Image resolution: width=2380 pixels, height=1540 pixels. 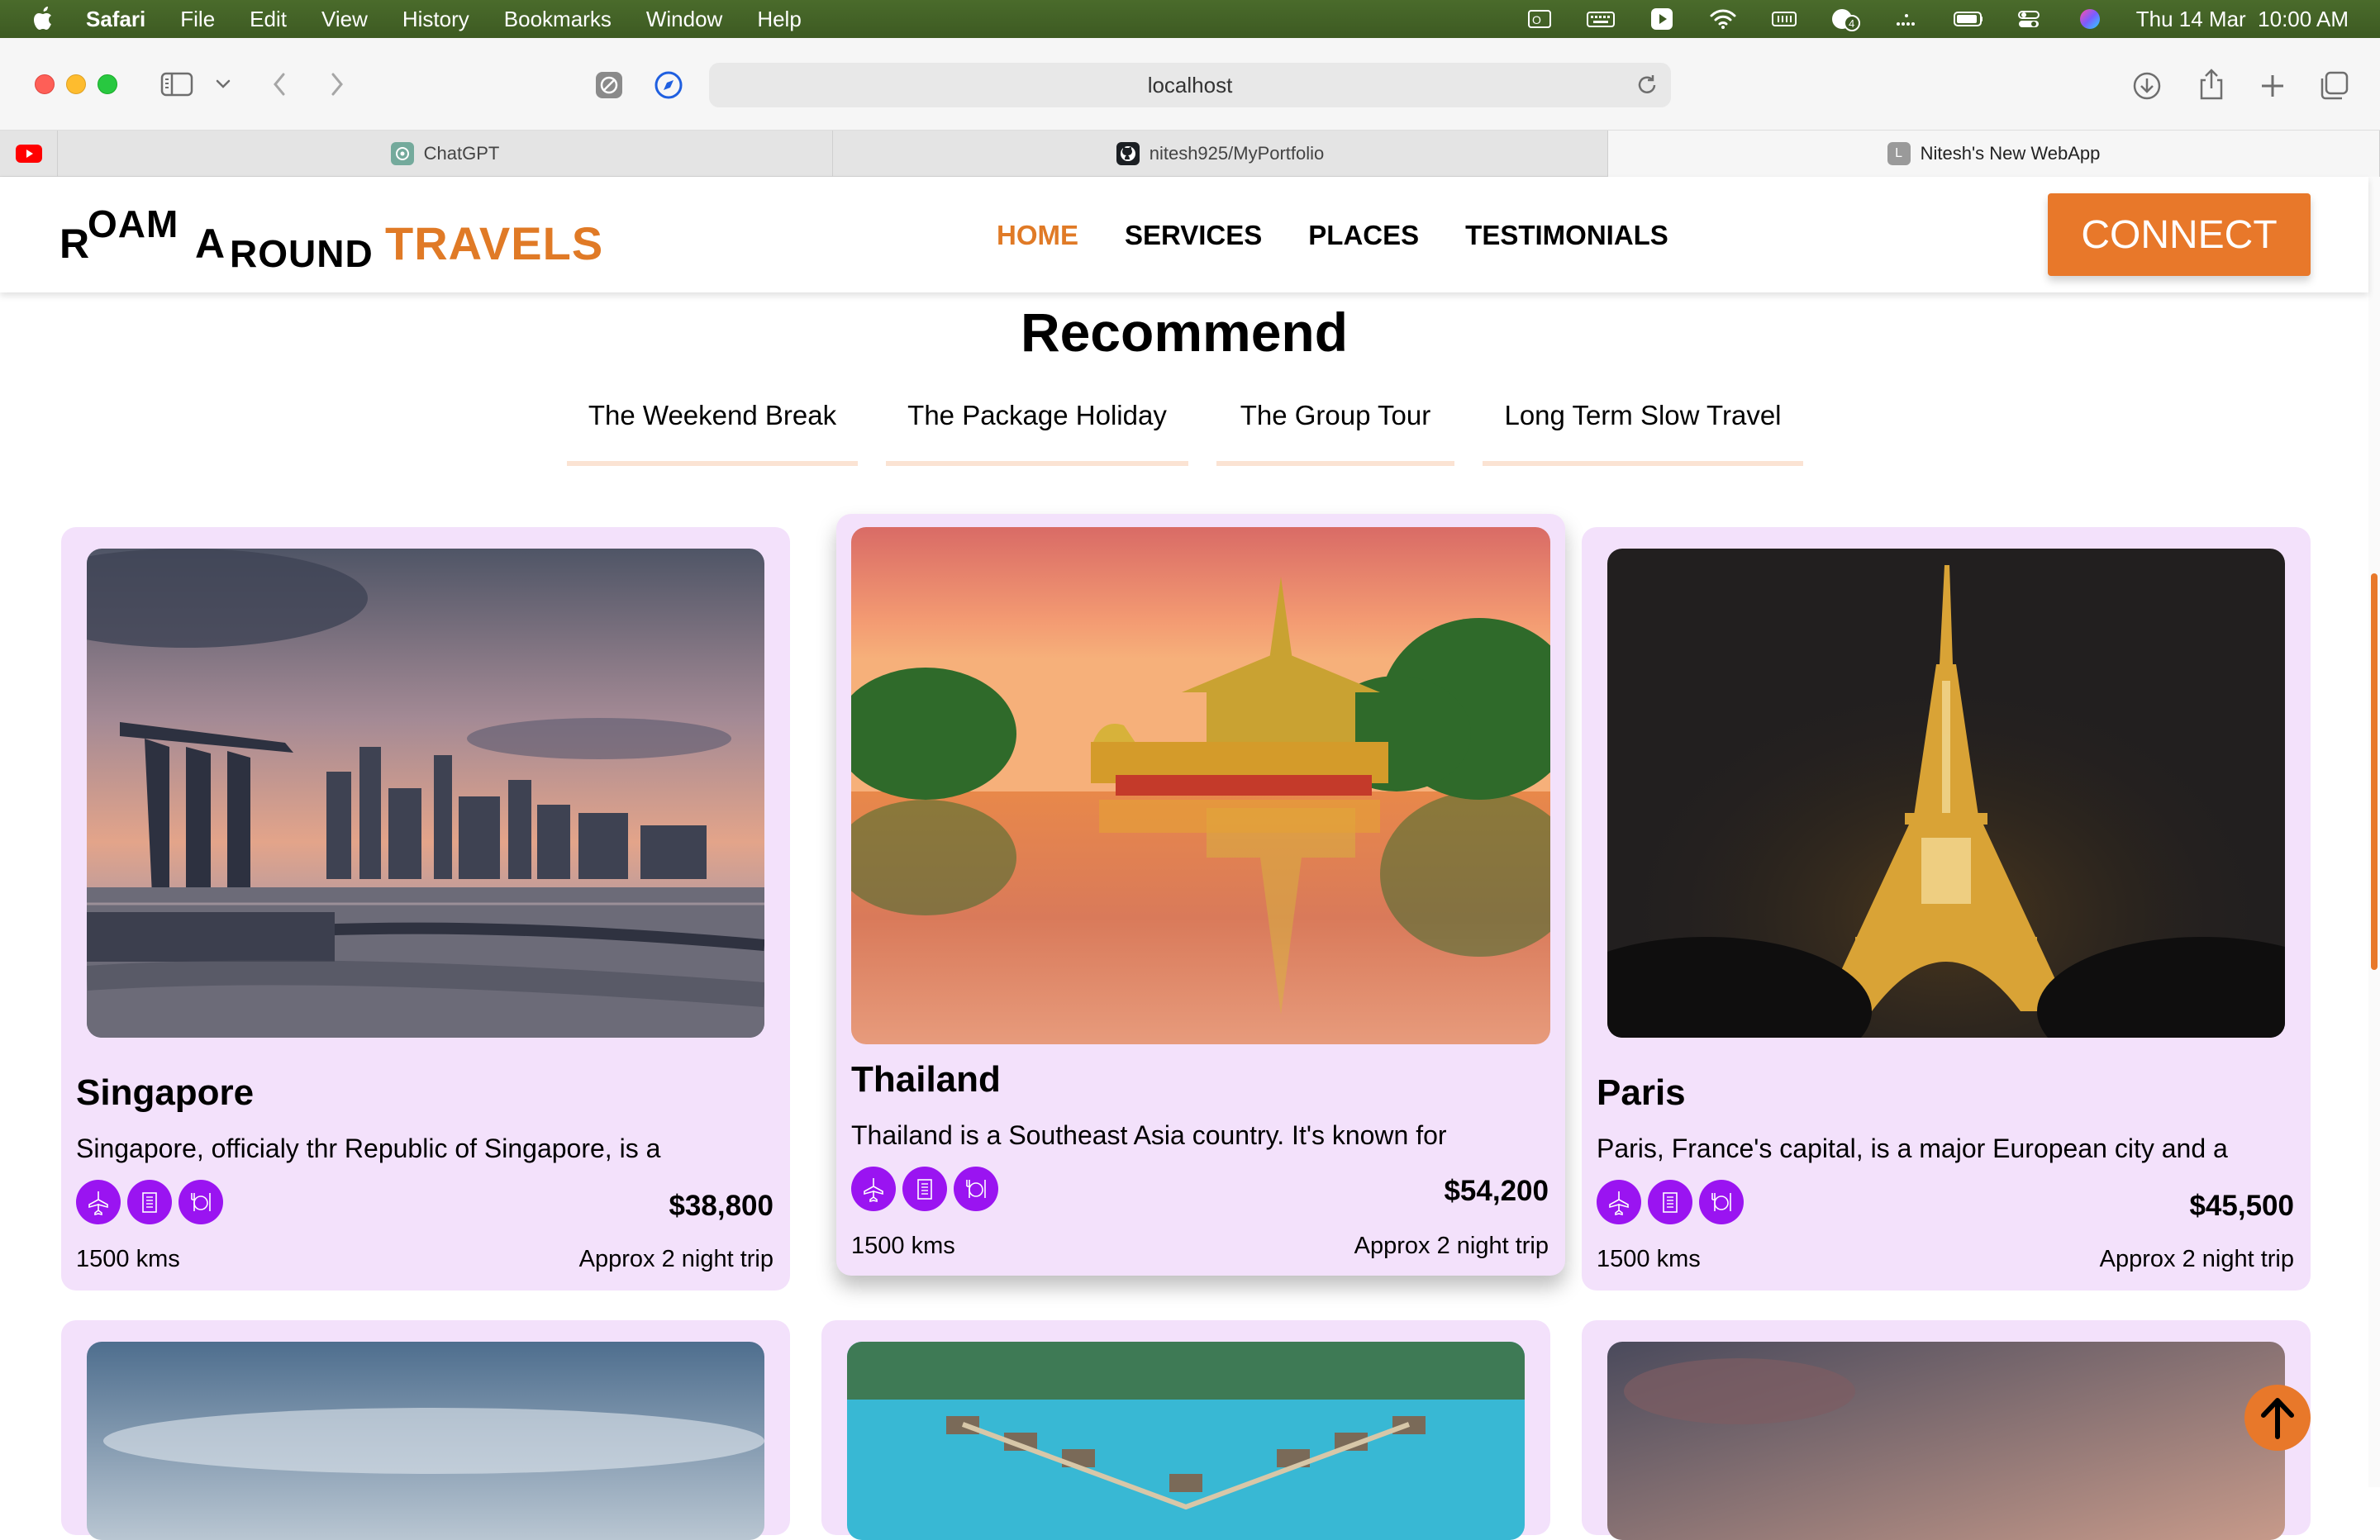 What do you see at coordinates (1193, 235) in the screenshot?
I see `nav-services: SERVICES` at bounding box center [1193, 235].